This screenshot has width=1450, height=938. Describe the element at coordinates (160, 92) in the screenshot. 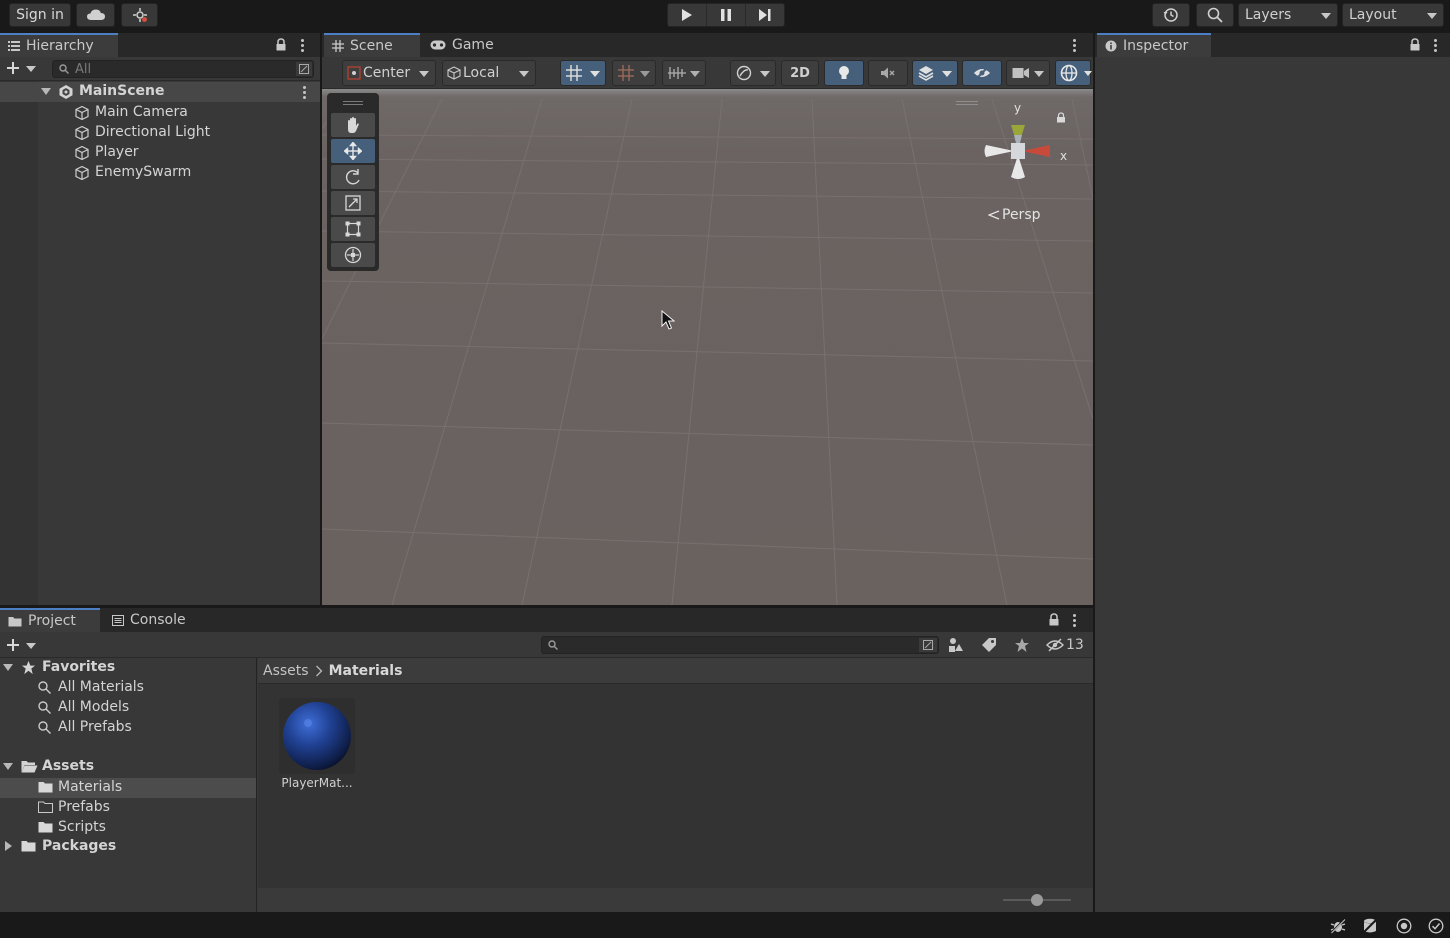

I see `scene-row: MainScene` at that location.